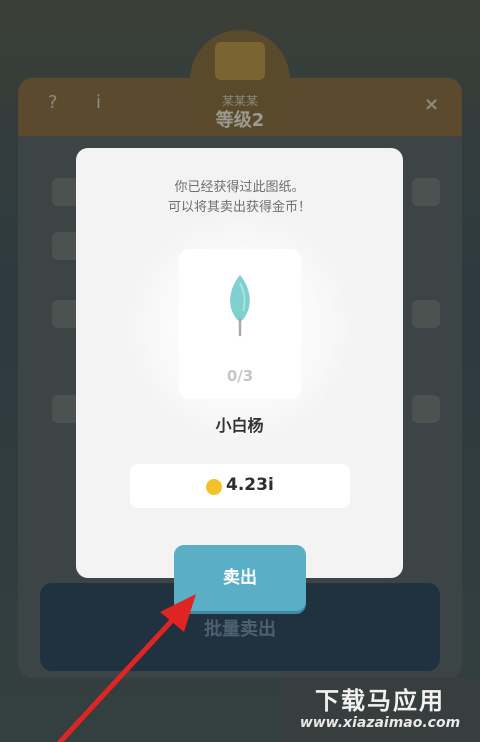 The height and width of the screenshot is (742, 480). Describe the element at coordinates (240, 629) in the screenshot. I see `bulk-sell-label: 批量卖出` at that location.